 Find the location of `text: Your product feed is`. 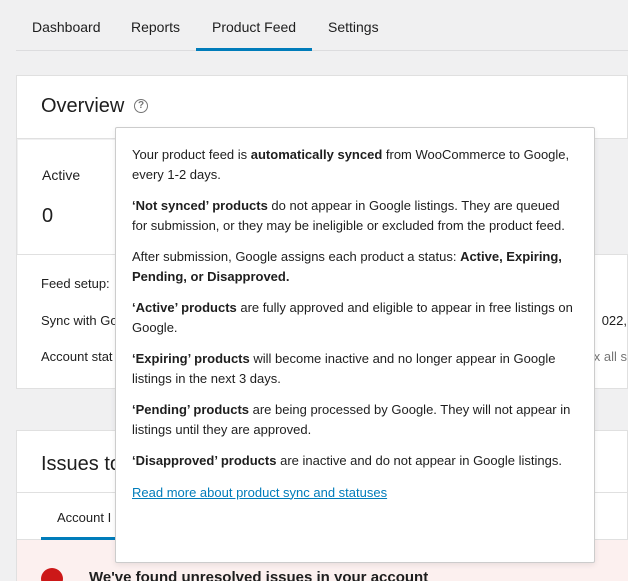

text: Your product feed is is located at coordinates (191, 154).